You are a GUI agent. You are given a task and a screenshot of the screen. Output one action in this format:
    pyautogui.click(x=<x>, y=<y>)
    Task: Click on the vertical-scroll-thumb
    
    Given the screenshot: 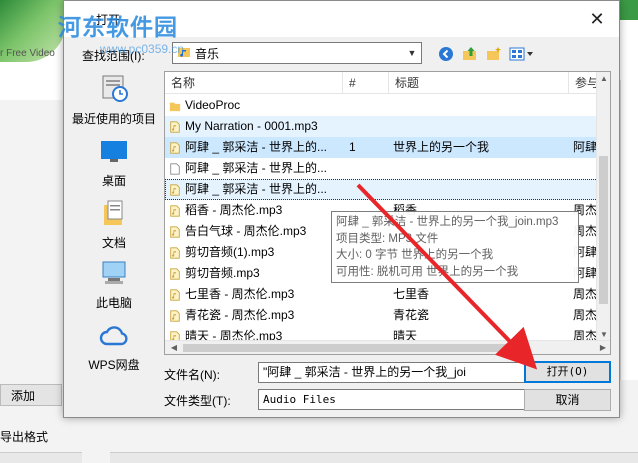 What is the action you would take?
    pyautogui.click(x=603, y=230)
    